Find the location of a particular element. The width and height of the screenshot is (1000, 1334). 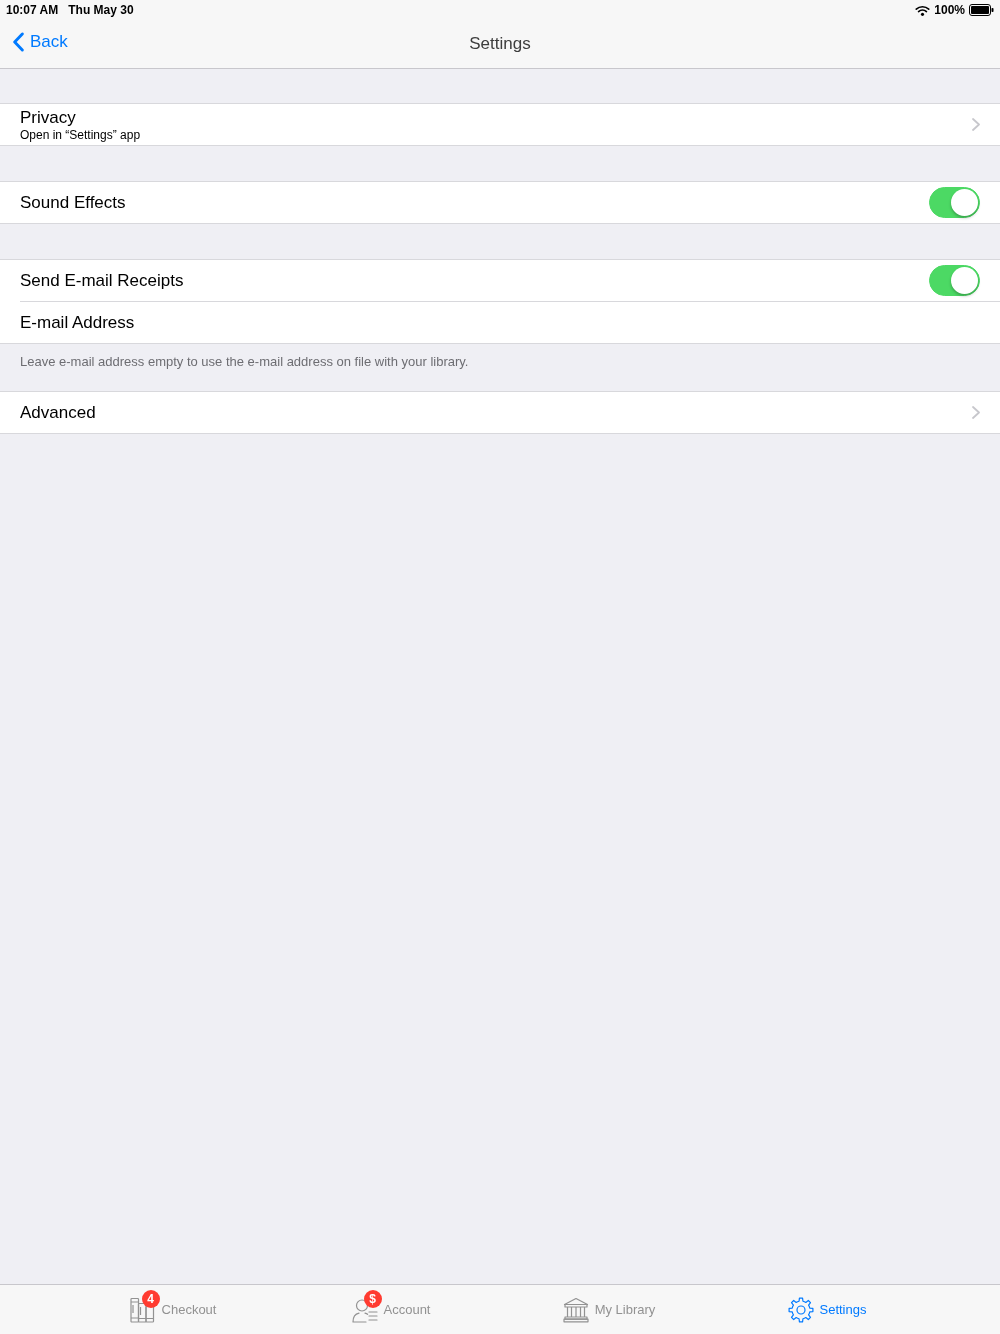

person-icon is located at coordinates (364, 1309).